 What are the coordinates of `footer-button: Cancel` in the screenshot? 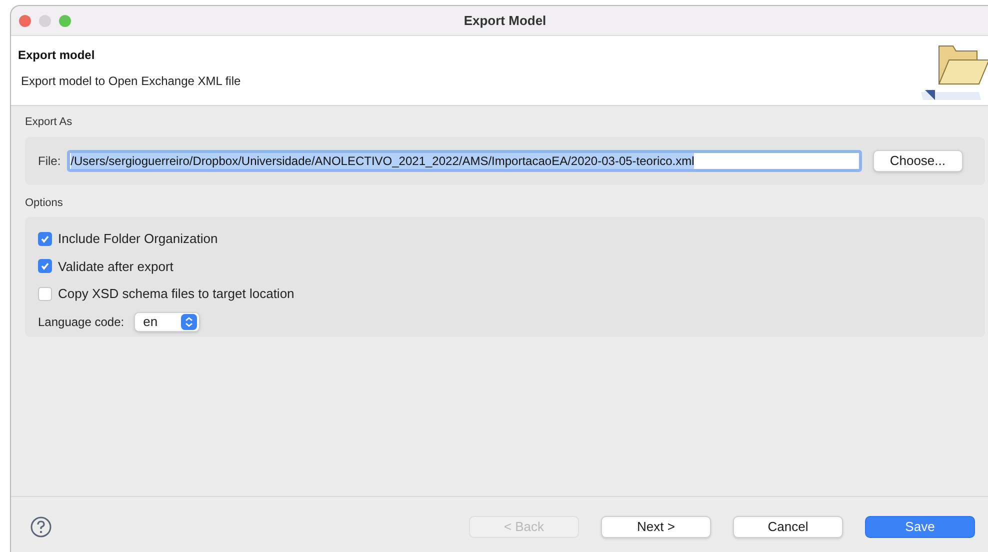 It's located at (788, 527).